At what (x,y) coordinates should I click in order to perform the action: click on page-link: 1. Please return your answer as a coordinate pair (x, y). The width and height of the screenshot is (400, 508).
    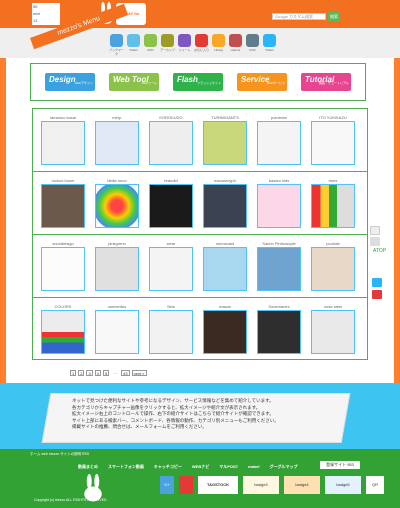
    Looking at the image, I should click on (73, 373).